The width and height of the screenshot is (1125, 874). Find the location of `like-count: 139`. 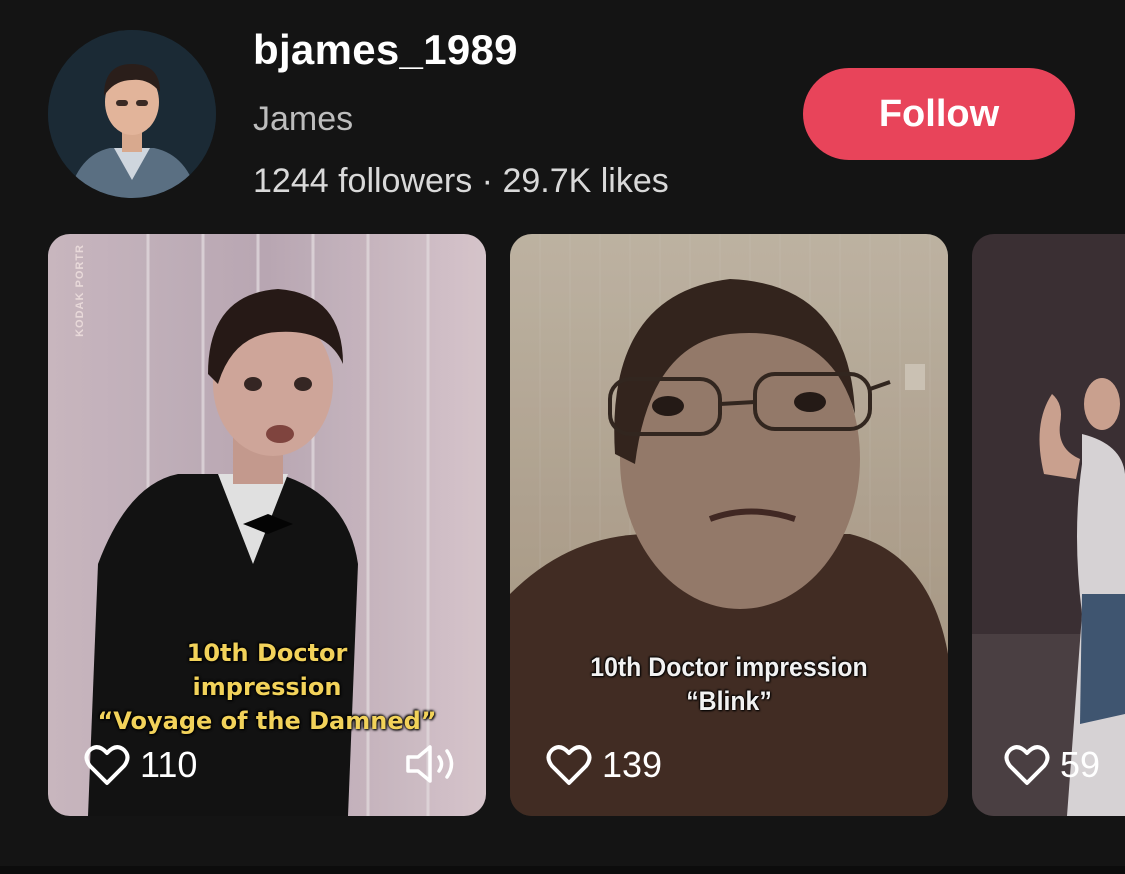

like-count: 139 is located at coordinates (604, 765).